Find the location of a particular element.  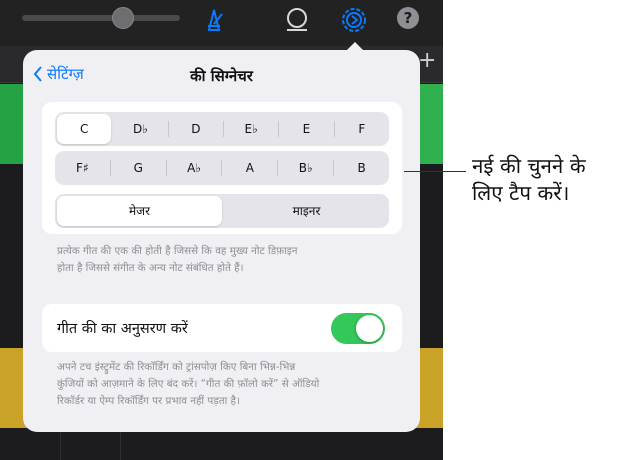

key-option-d-flat: D♭ is located at coordinates (140, 129).